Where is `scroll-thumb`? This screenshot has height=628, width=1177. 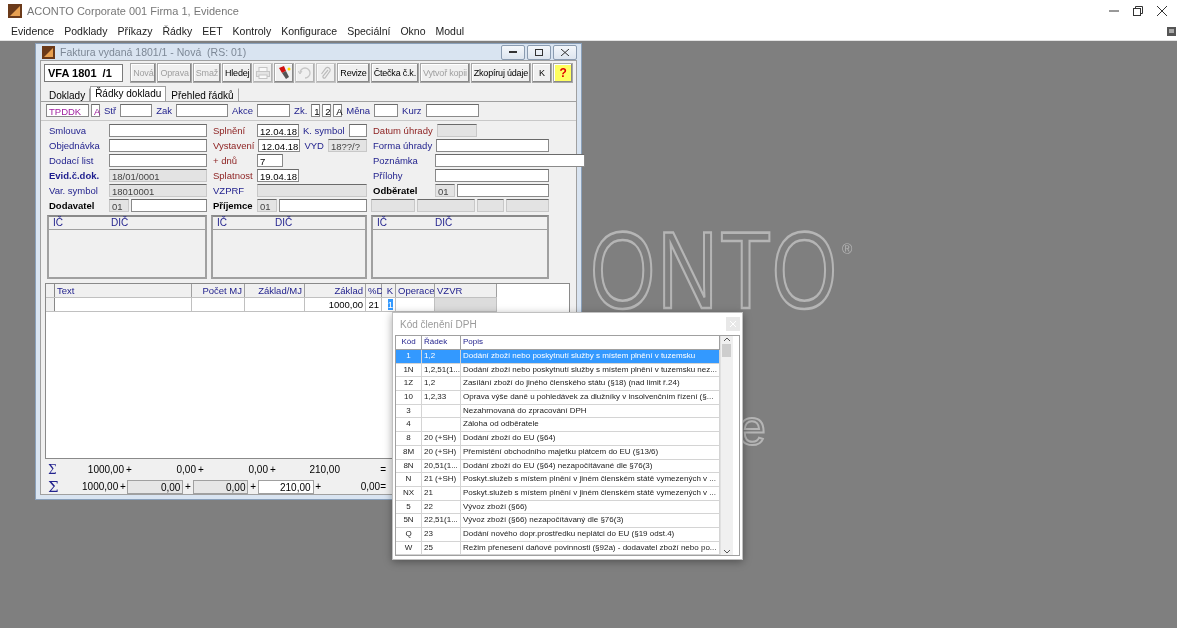
scroll-thumb is located at coordinates (727, 350).